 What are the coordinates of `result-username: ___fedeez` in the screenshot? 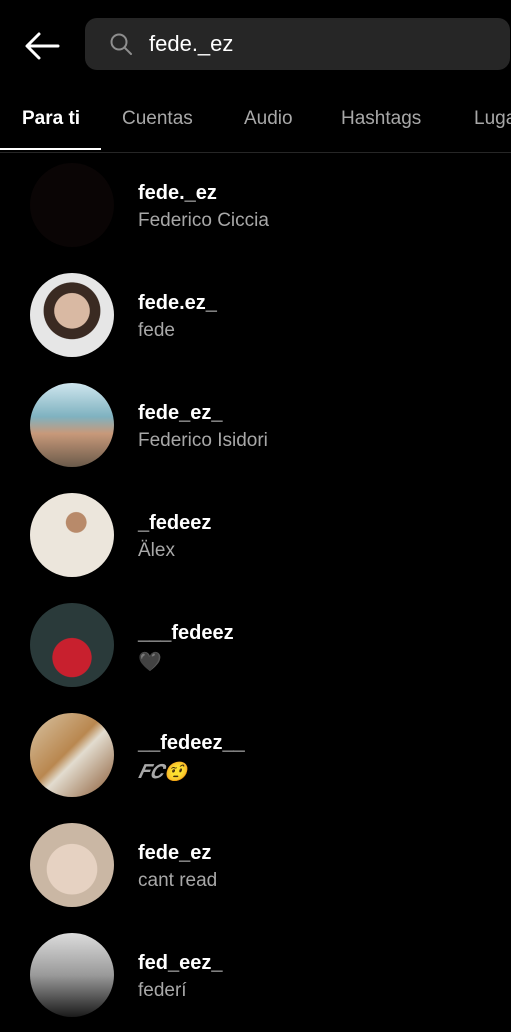 It's located at (186, 633).